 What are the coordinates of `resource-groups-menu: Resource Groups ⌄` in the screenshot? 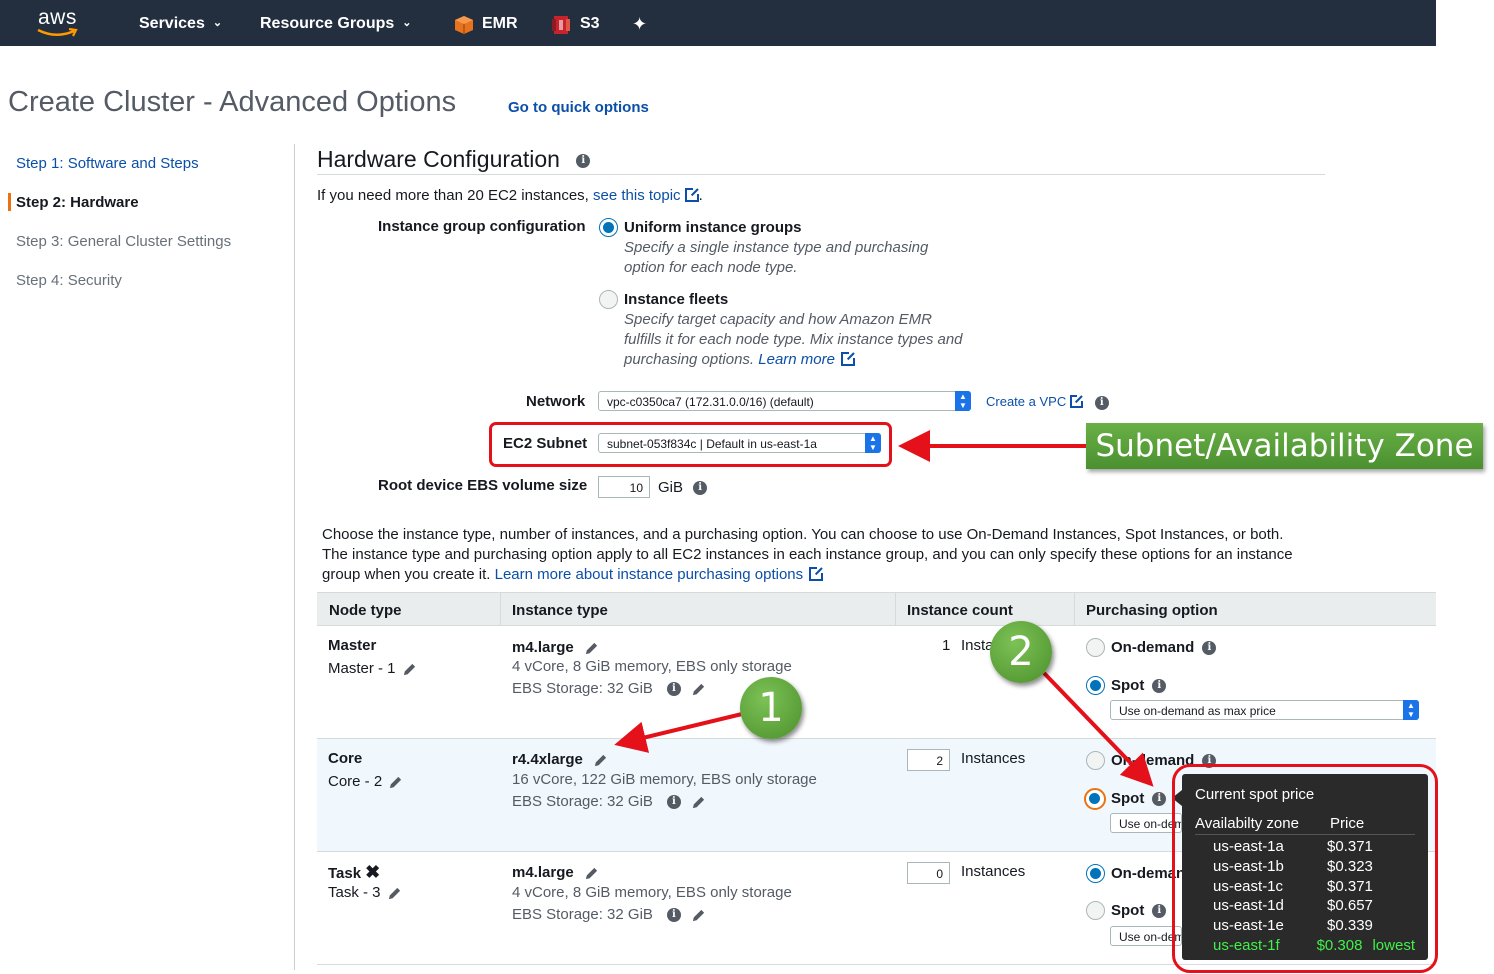 It's located at (335, 24).